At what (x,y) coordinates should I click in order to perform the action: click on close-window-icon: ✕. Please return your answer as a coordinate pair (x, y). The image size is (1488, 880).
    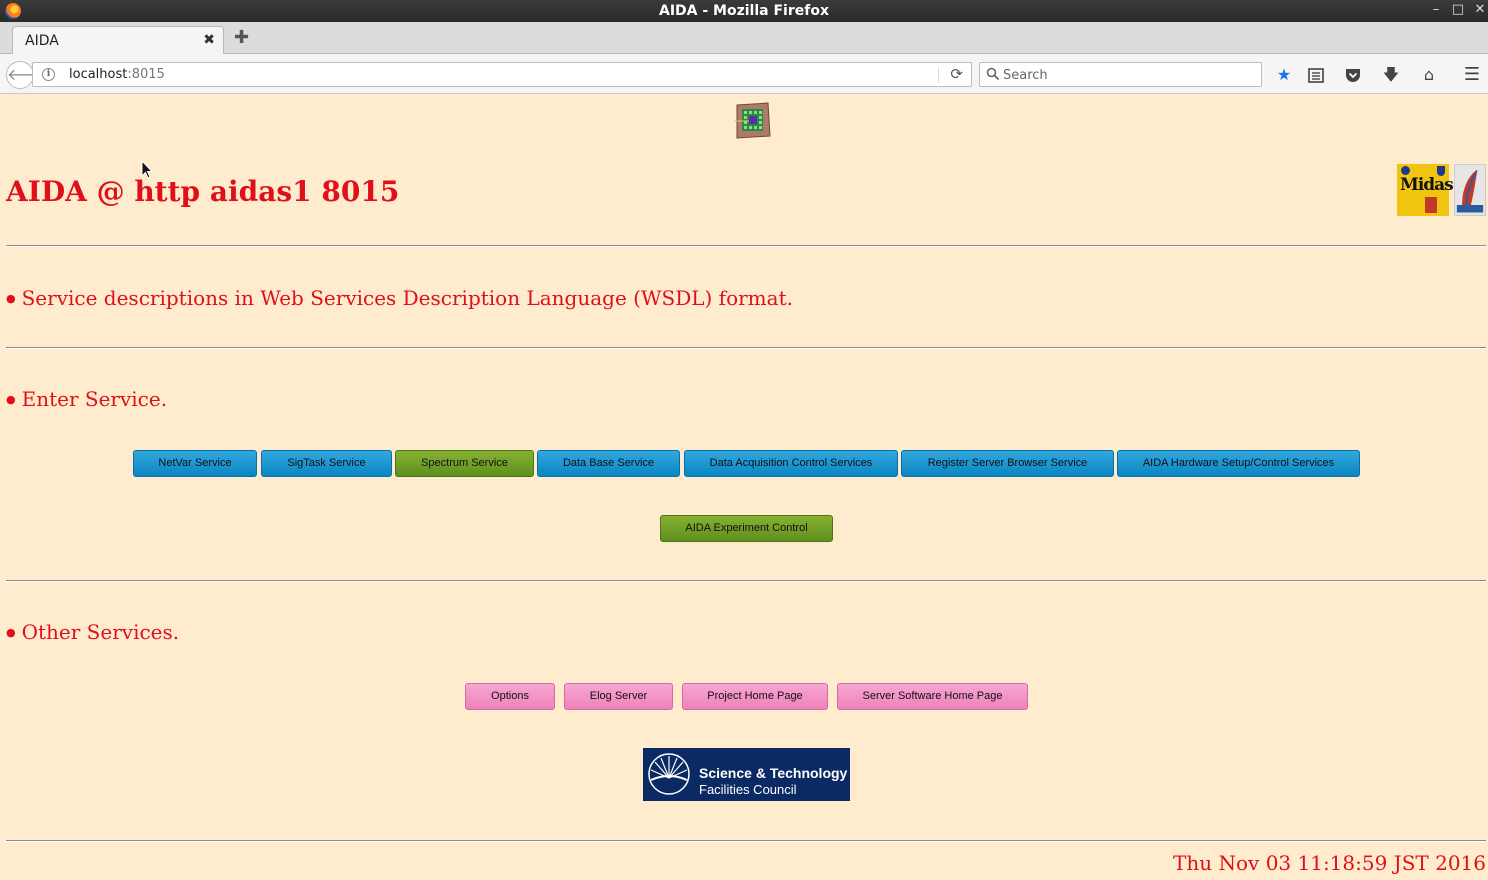
    Looking at the image, I should click on (1480, 9).